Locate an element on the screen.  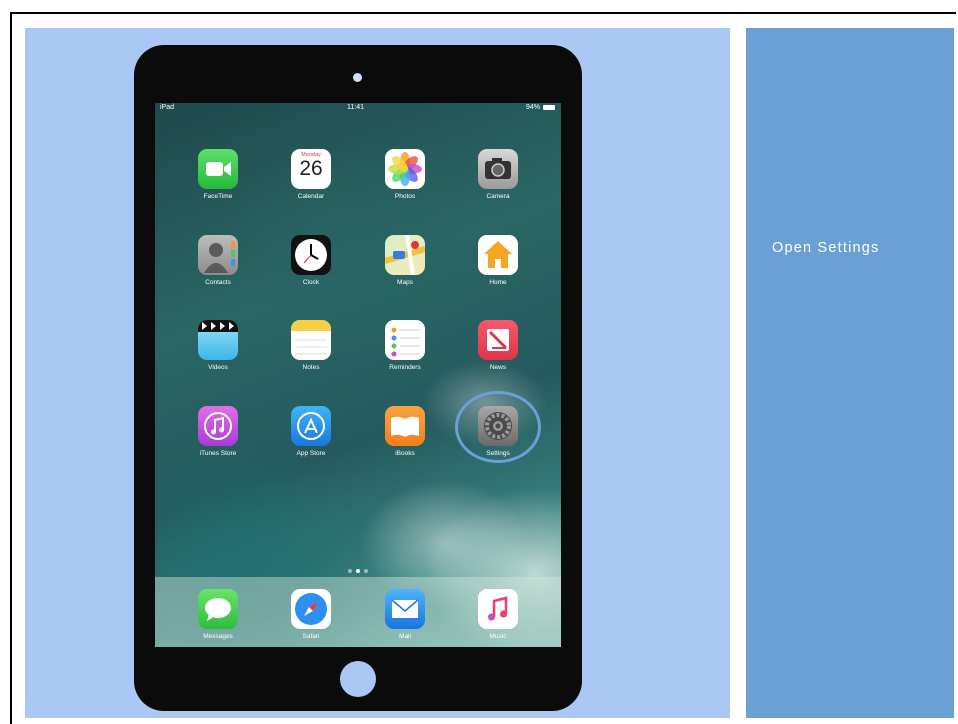
app-home: Home is located at coordinates (498, 270).